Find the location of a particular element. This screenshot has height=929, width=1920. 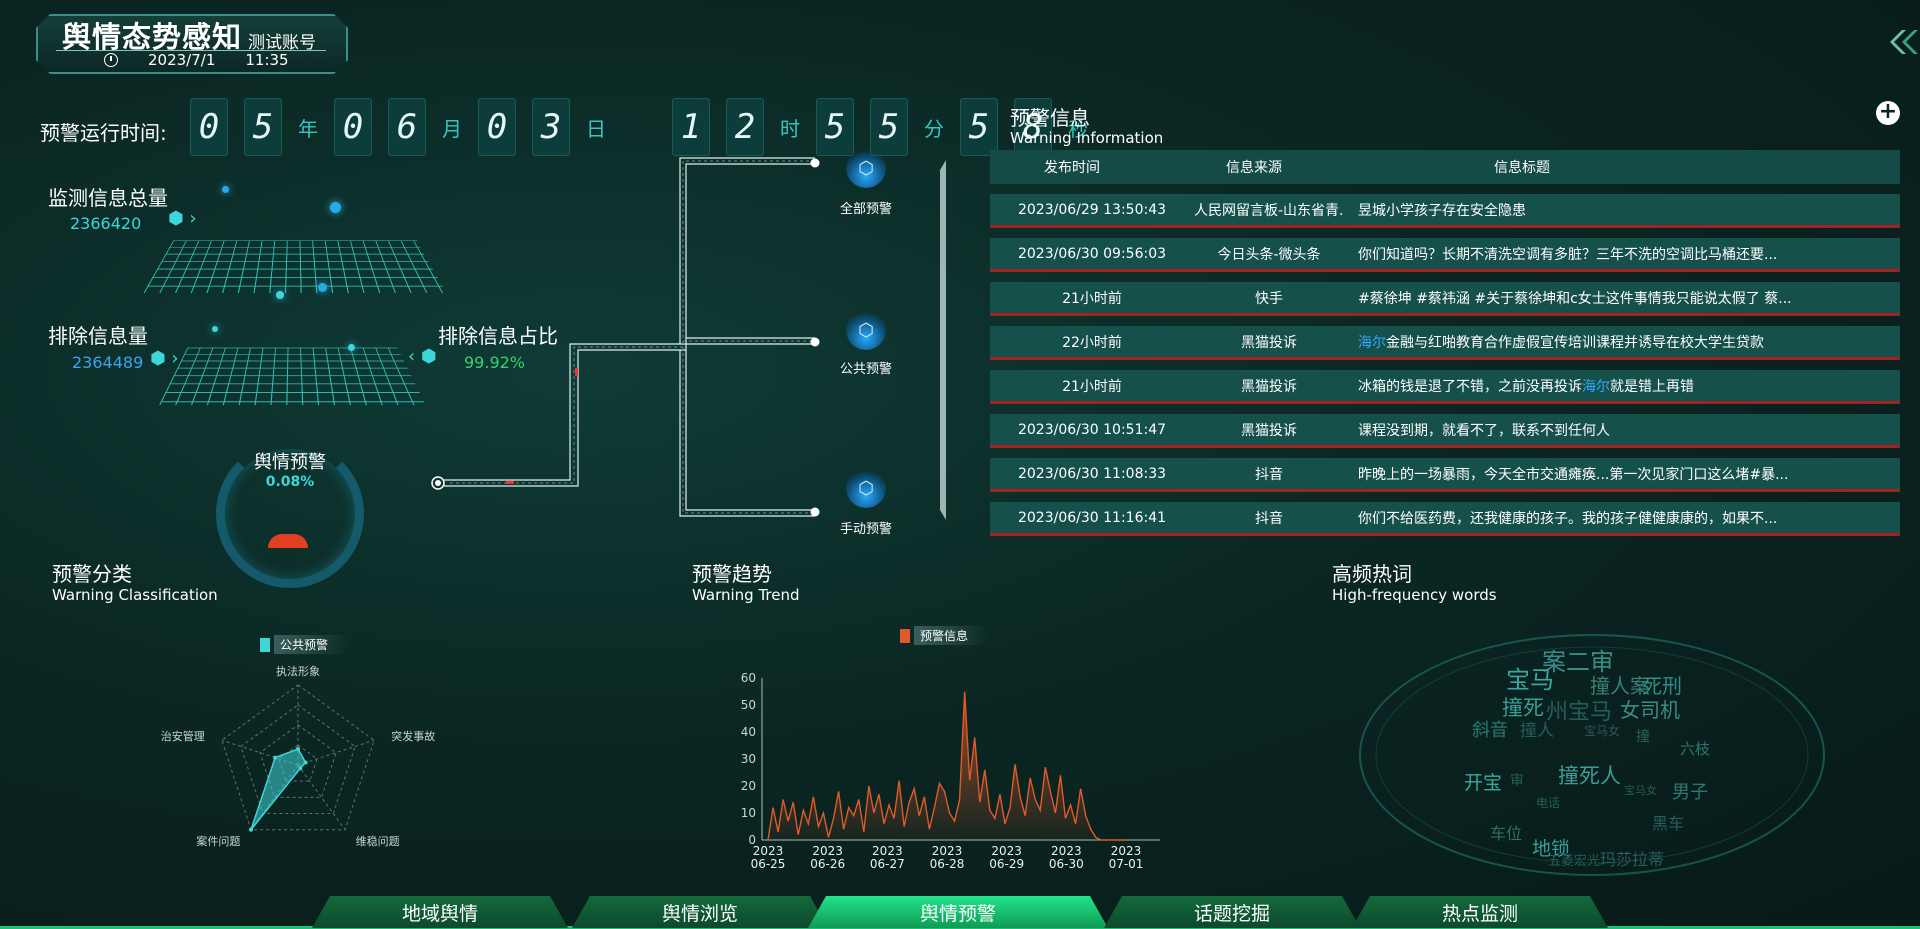

radar-chart: 执法形象突发事故维稳问题 案件问题 治安管理 is located at coordinates (298, 756).